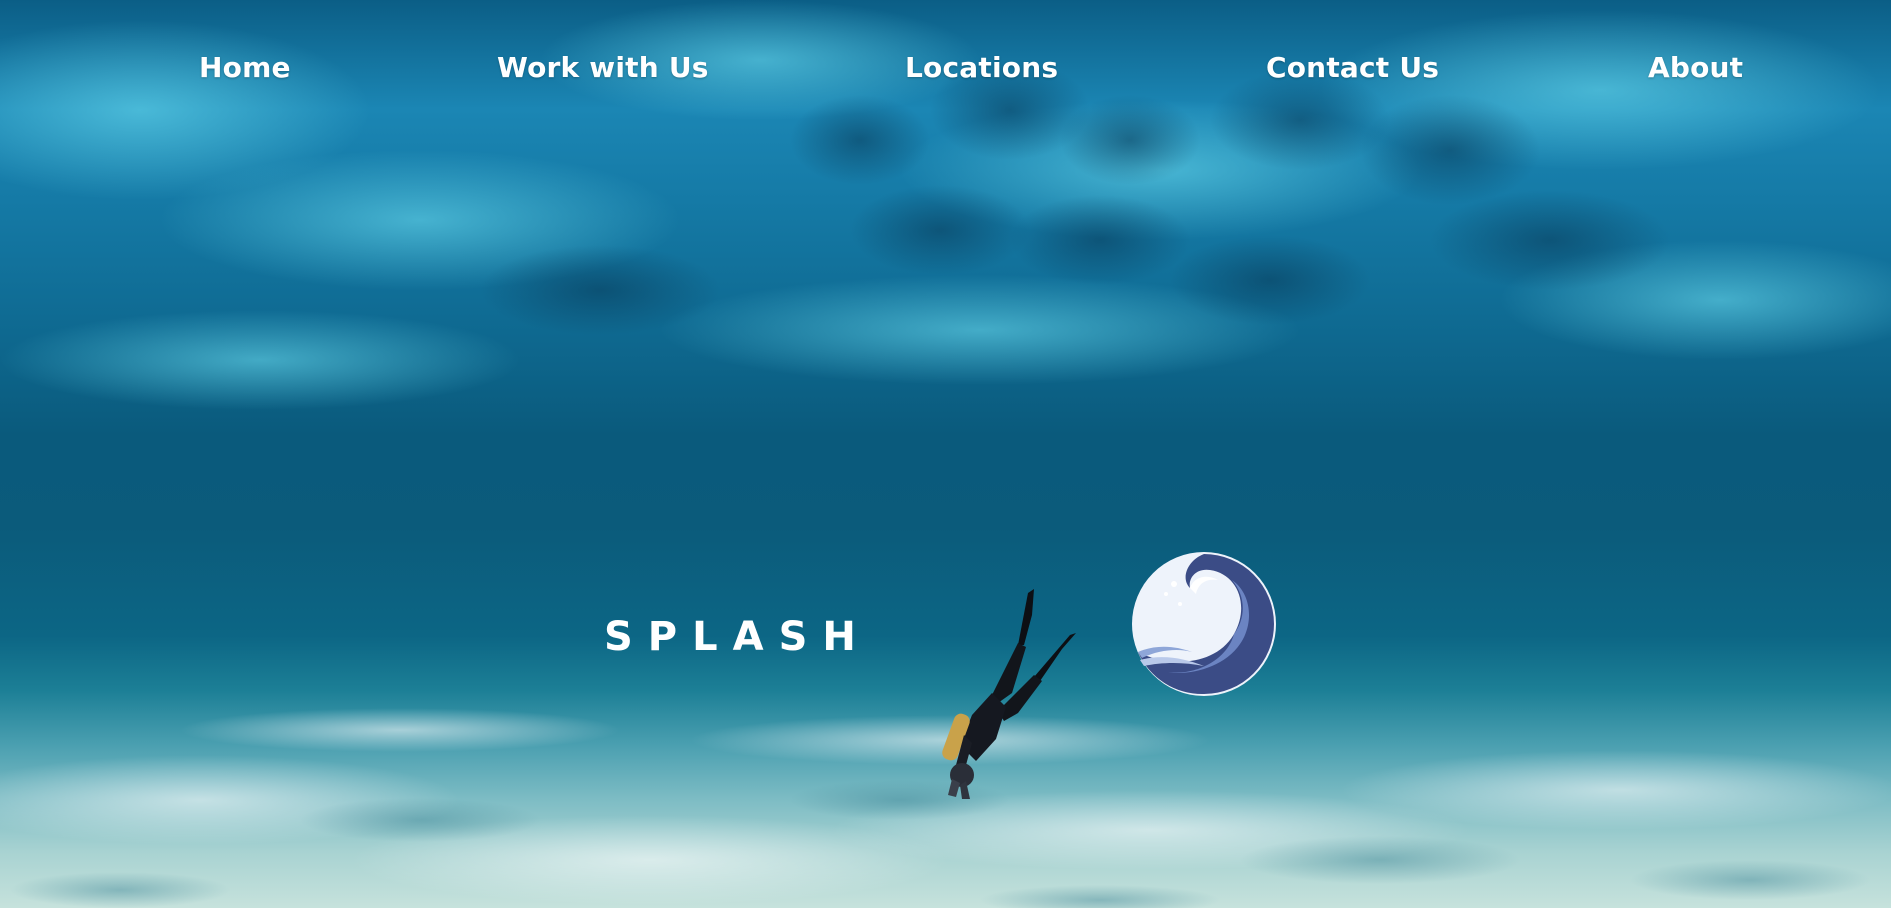 This screenshot has height=908, width=1891. What do you see at coordinates (737, 637) in the screenshot?
I see `brand-title: SPLASH` at bounding box center [737, 637].